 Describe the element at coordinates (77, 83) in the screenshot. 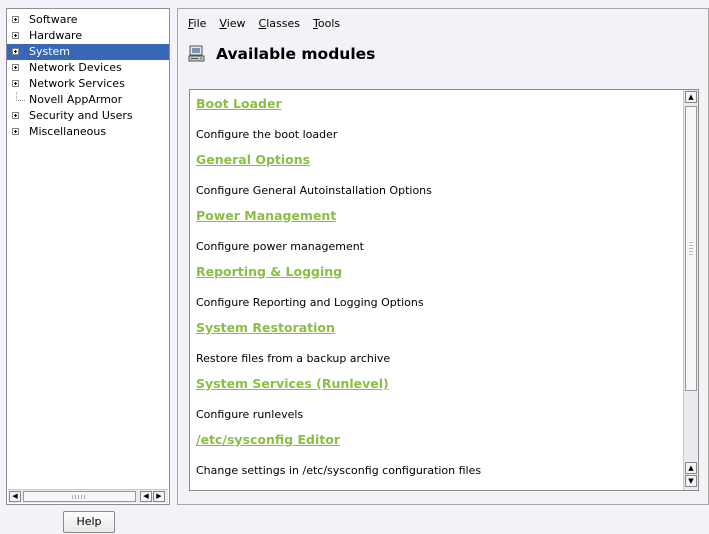

I see `tree-item-label: Network Services` at that location.